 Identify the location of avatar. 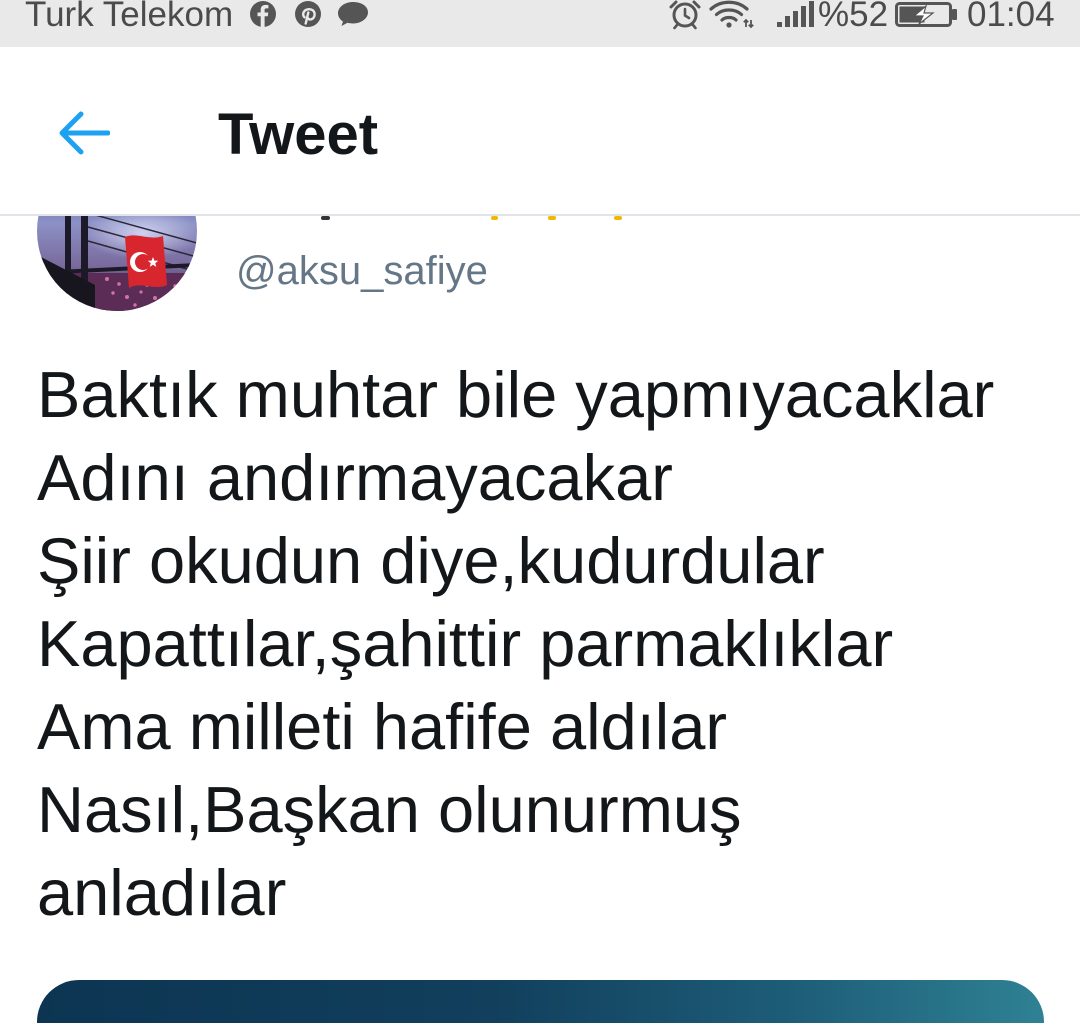
(117, 263).